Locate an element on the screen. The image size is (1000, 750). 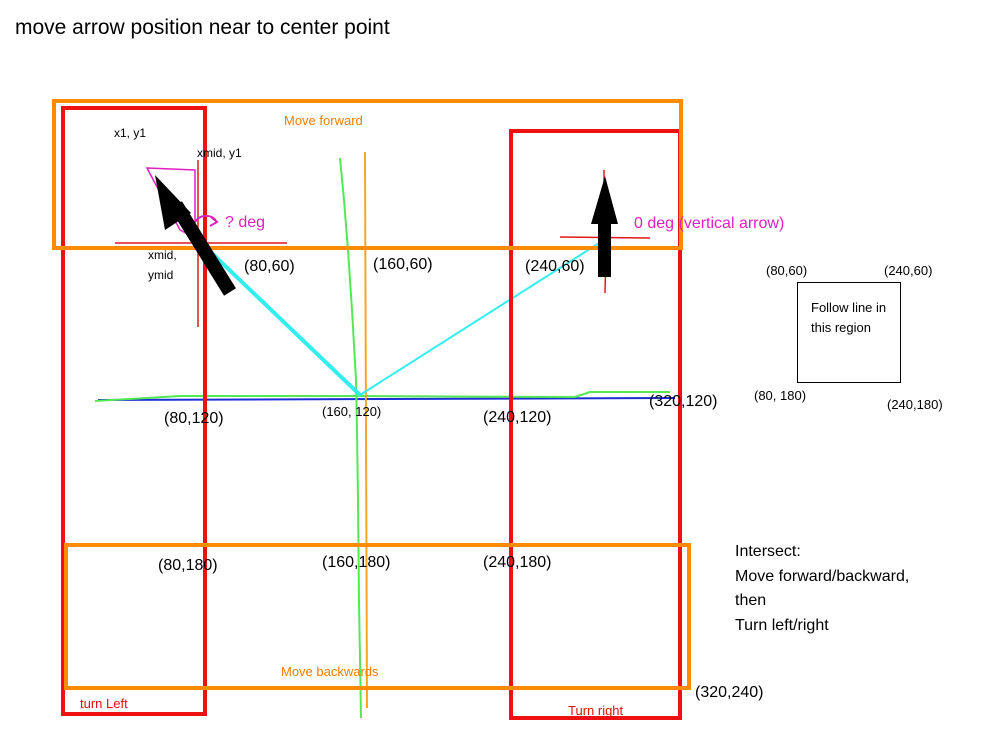
follow-box-bottom-right-label: (240,180) is located at coordinates (915, 404).